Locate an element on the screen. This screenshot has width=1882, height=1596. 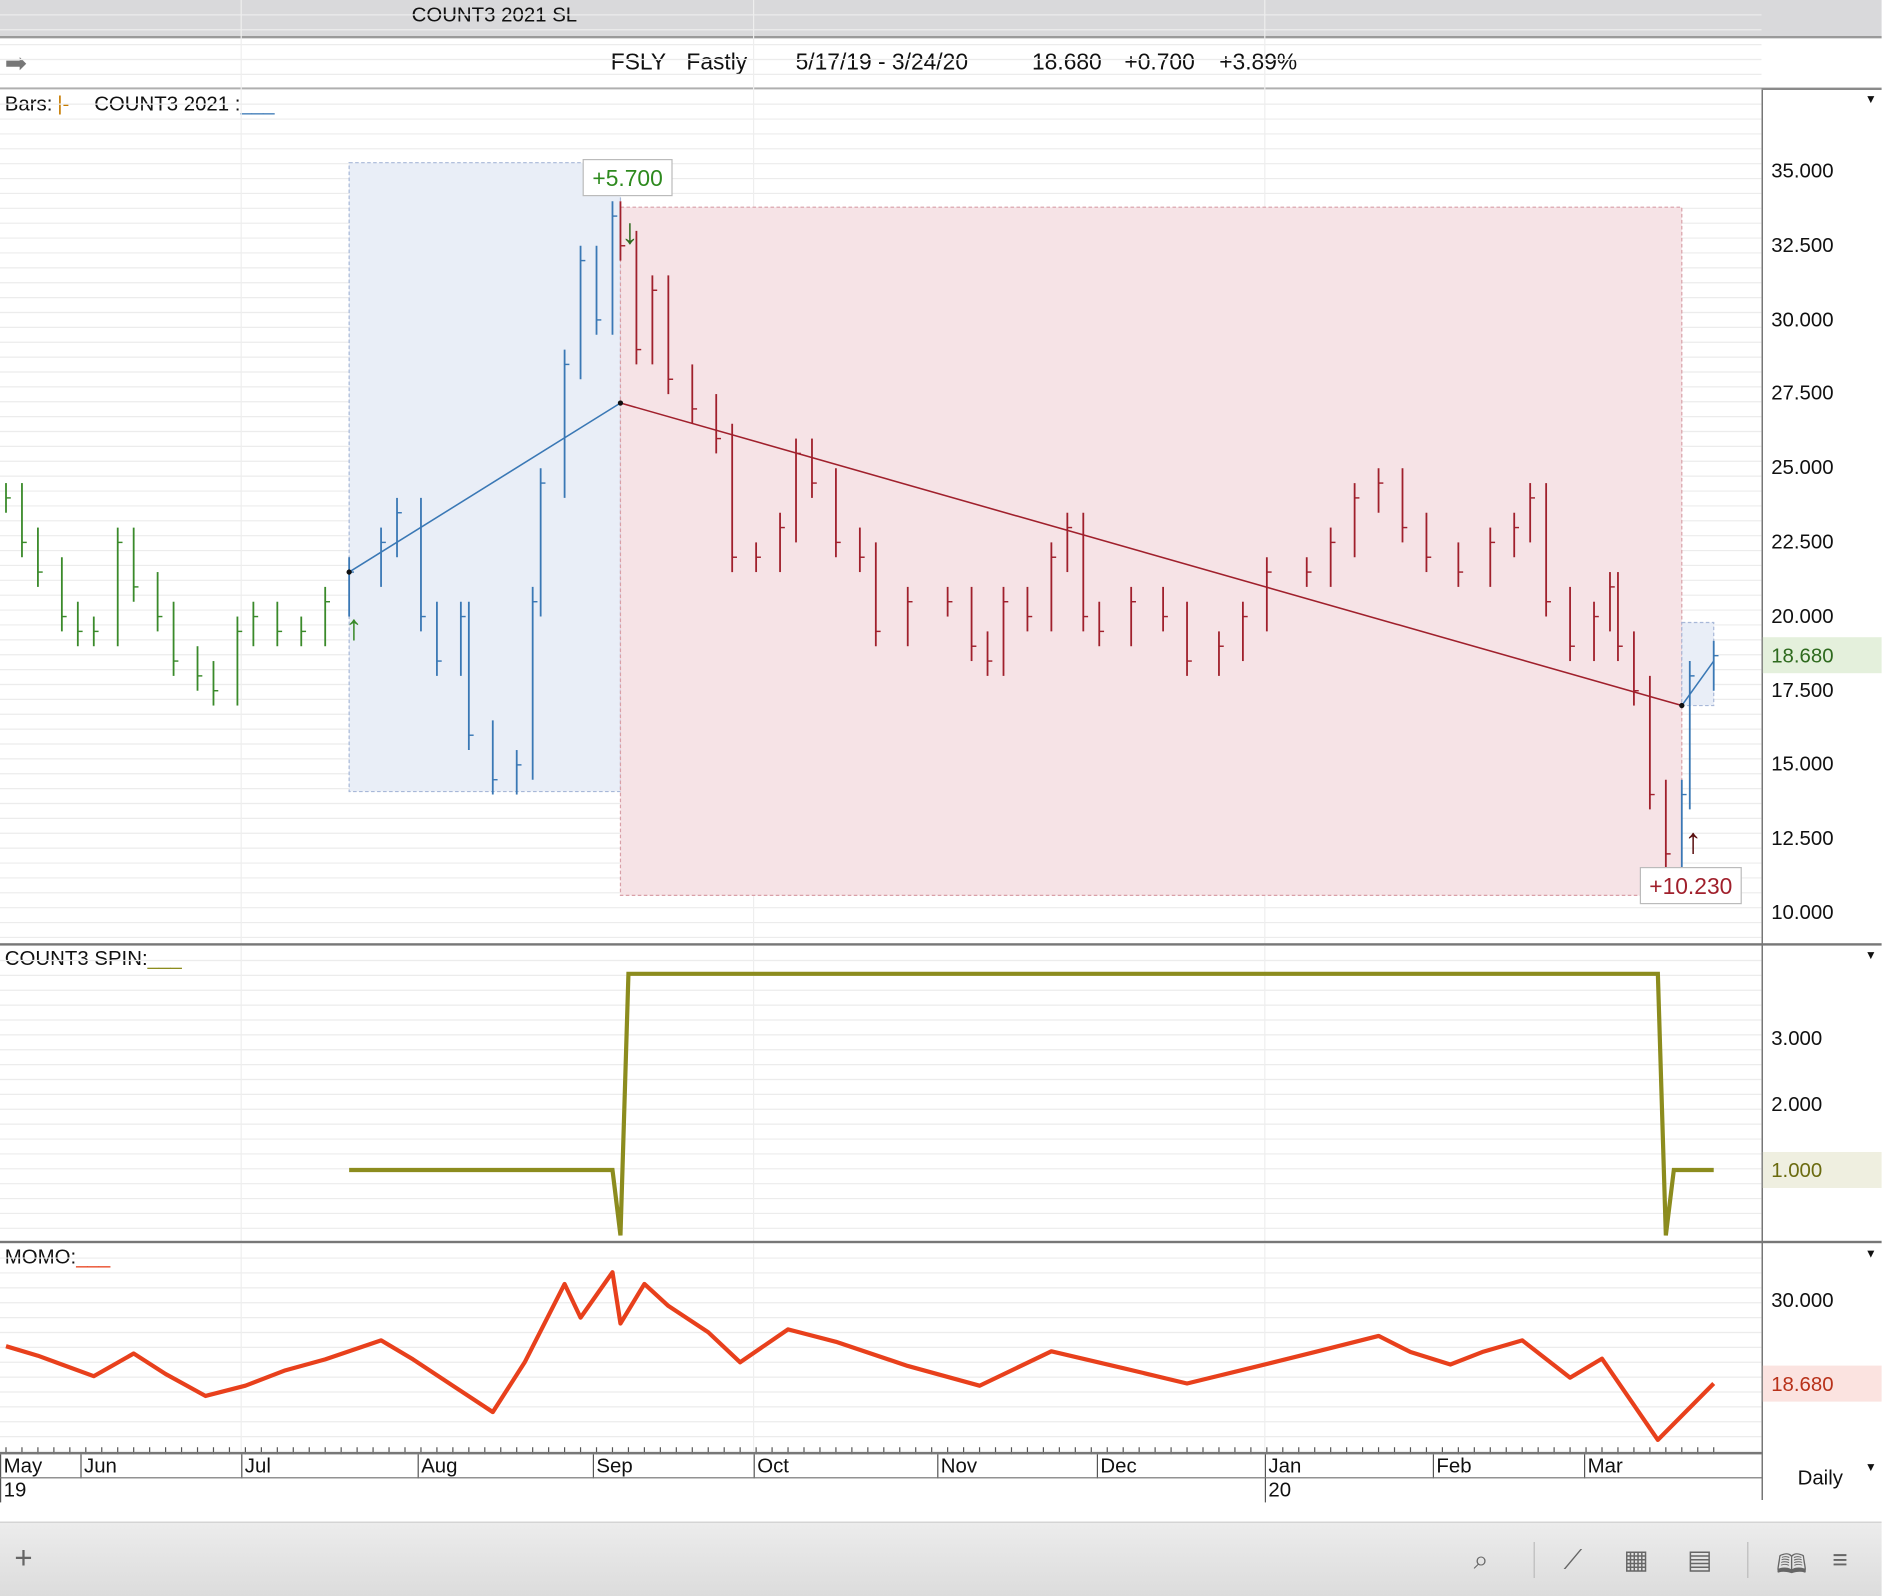
grid-icon: ▦ is located at coordinates (1636, 1559).